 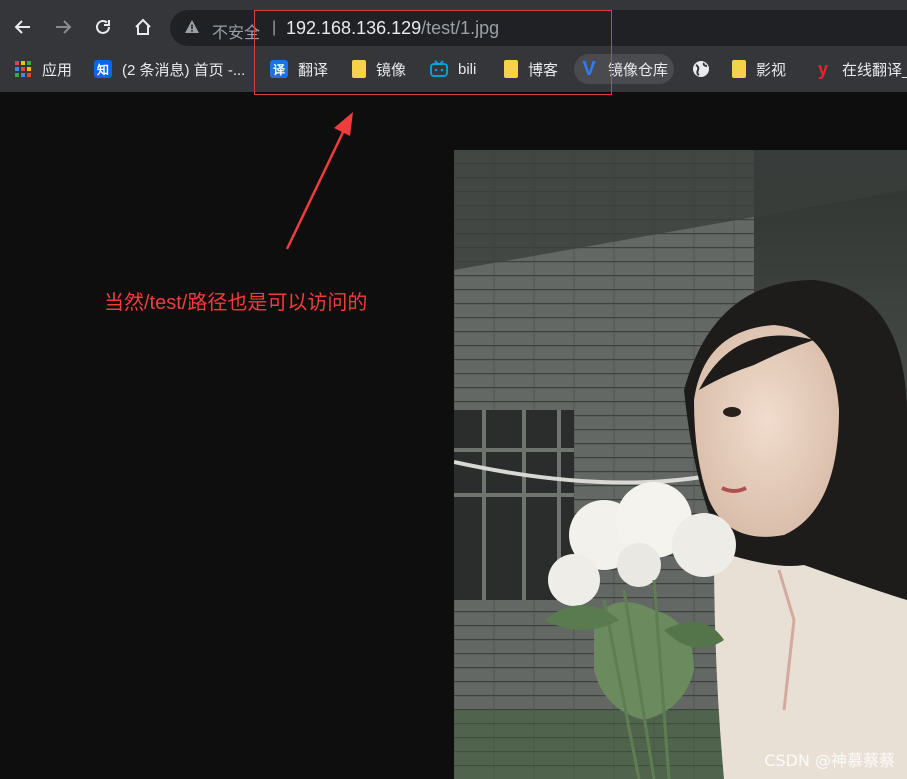 What do you see at coordinates (236, 303) in the screenshot?
I see `annotation-text: 当然/test/路径也是可以访问的` at bounding box center [236, 303].